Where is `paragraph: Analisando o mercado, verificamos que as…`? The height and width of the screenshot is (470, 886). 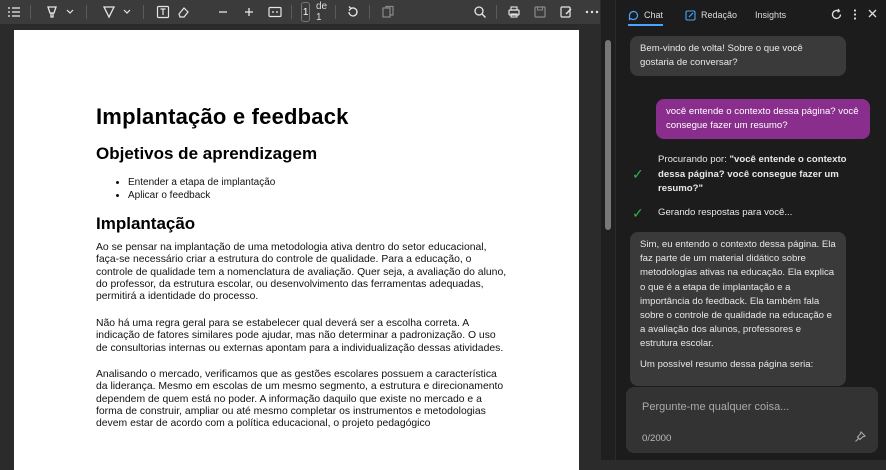
paragraph: Analisando o mercado, verificamos que as… is located at coordinates (302, 399).